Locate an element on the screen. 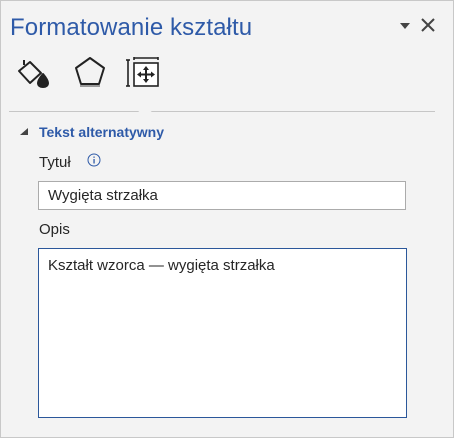 This screenshot has height=438, width=454. info-icon is located at coordinates (94, 160).